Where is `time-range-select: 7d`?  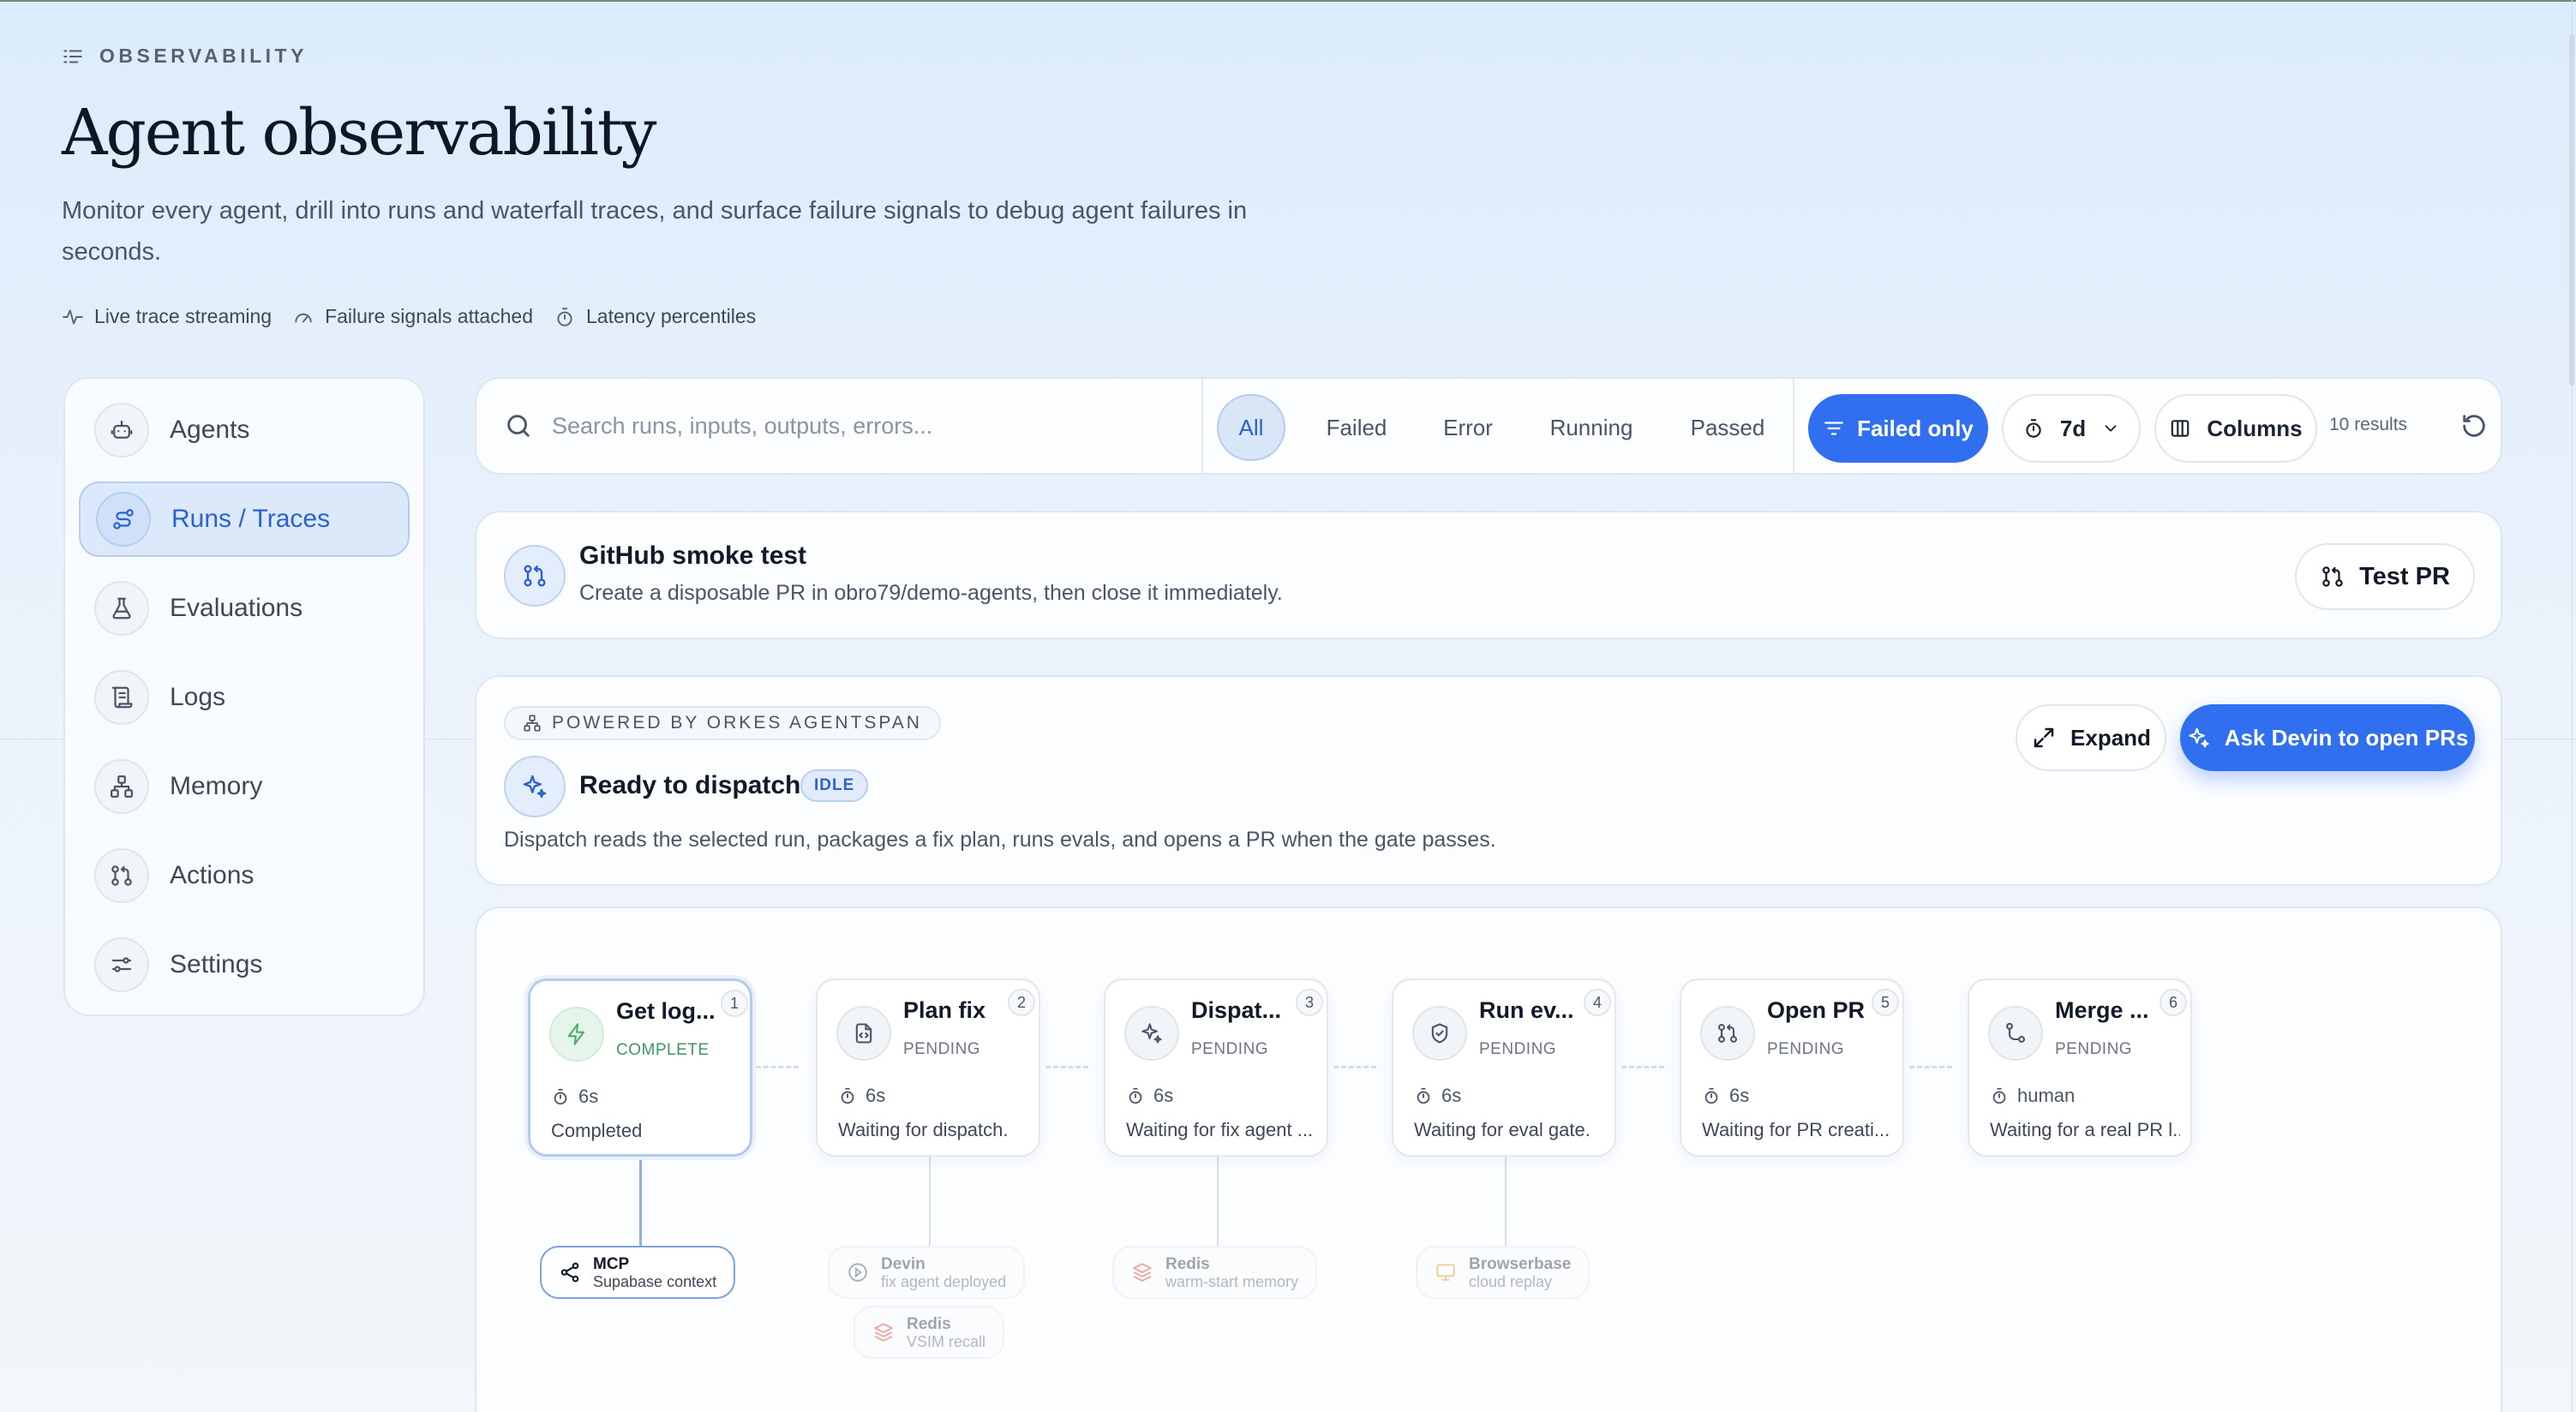 time-range-select: 7d is located at coordinates (2071, 428).